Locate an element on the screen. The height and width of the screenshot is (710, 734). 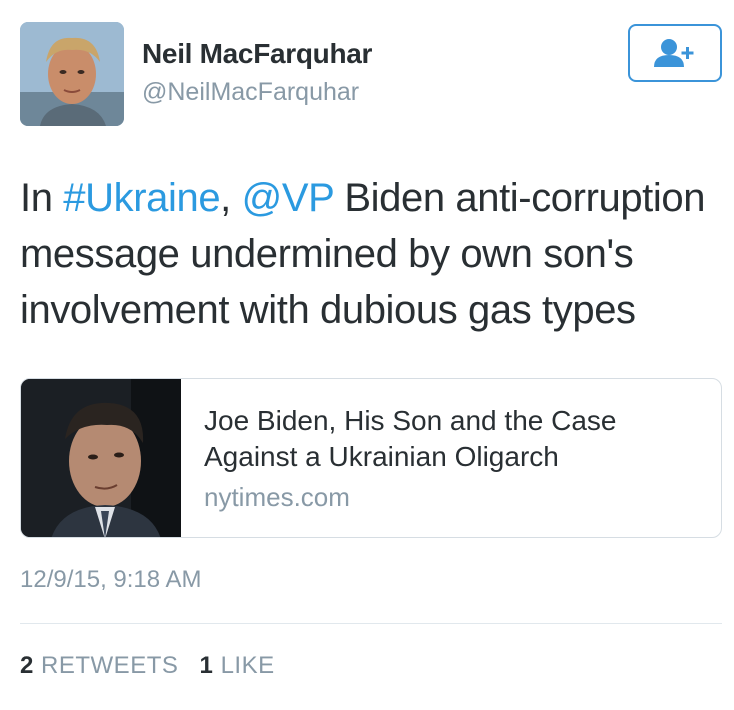
retweets-count: 2 is located at coordinates (27, 665).